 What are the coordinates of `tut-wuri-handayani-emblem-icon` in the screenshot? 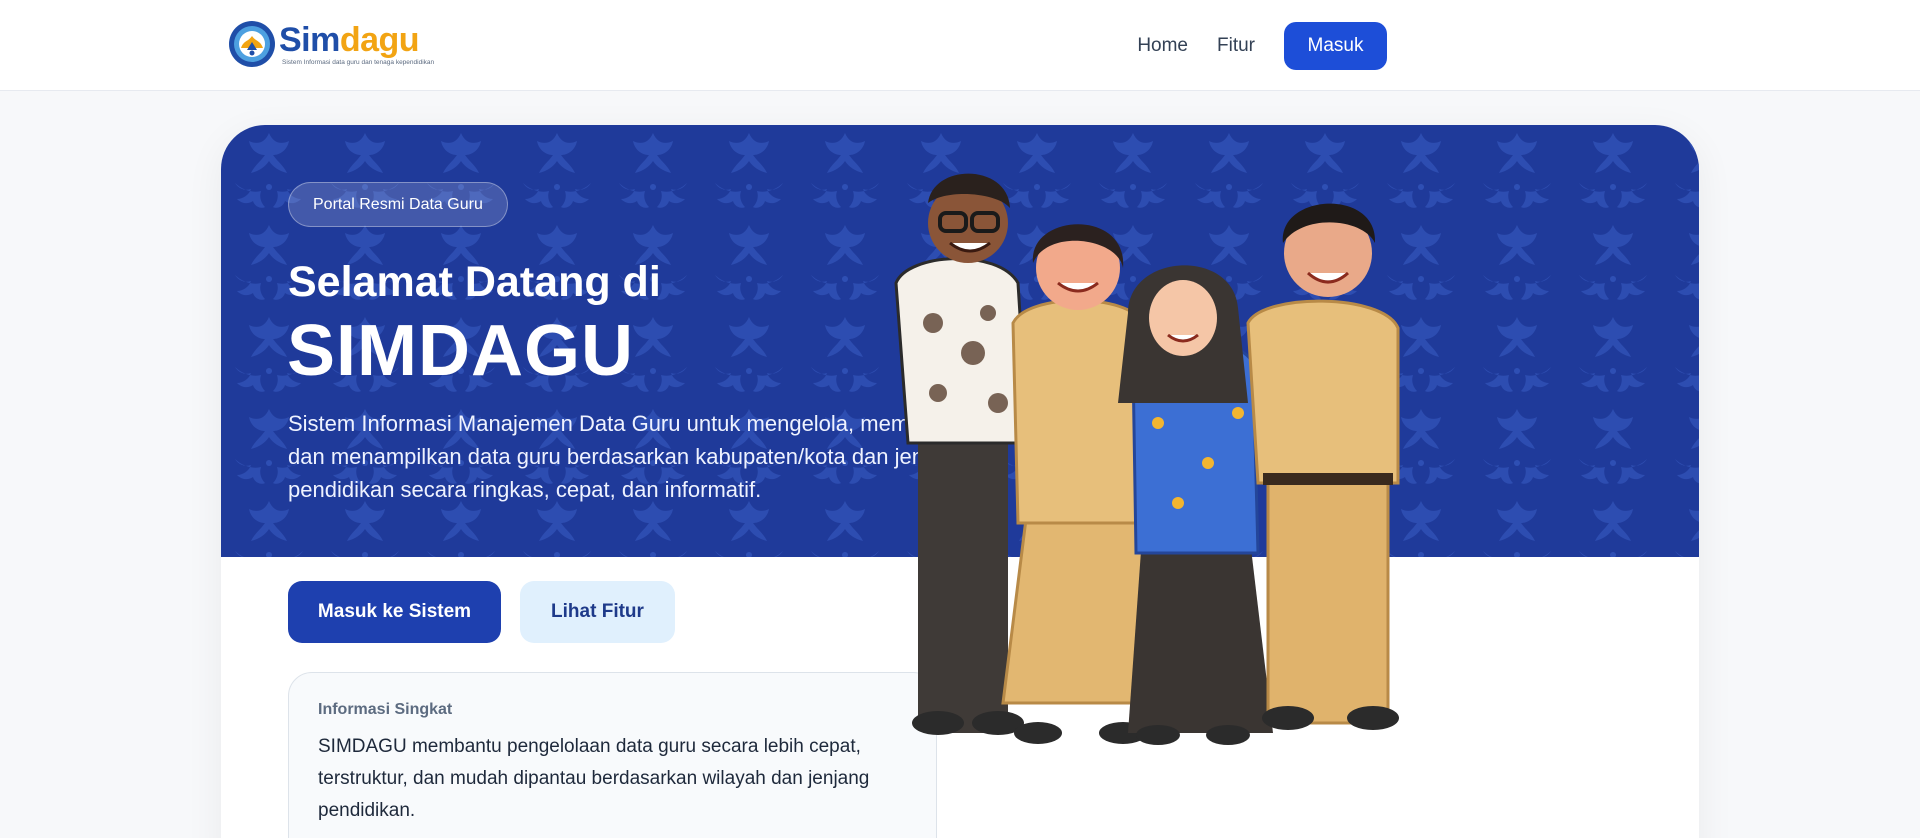 It's located at (252, 44).